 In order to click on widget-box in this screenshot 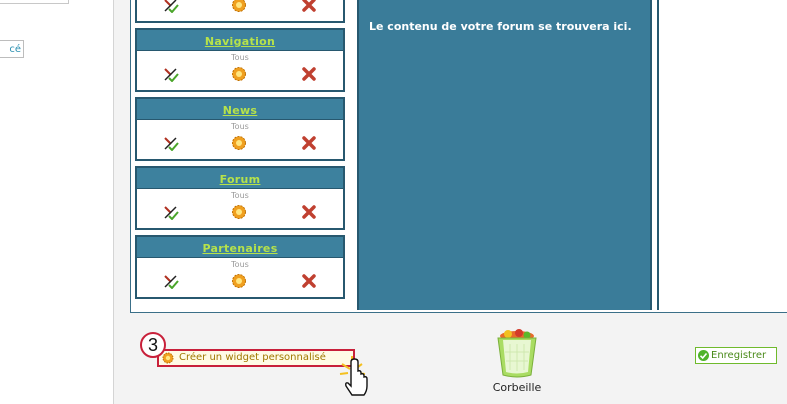, I will do `click(240, 11)`.